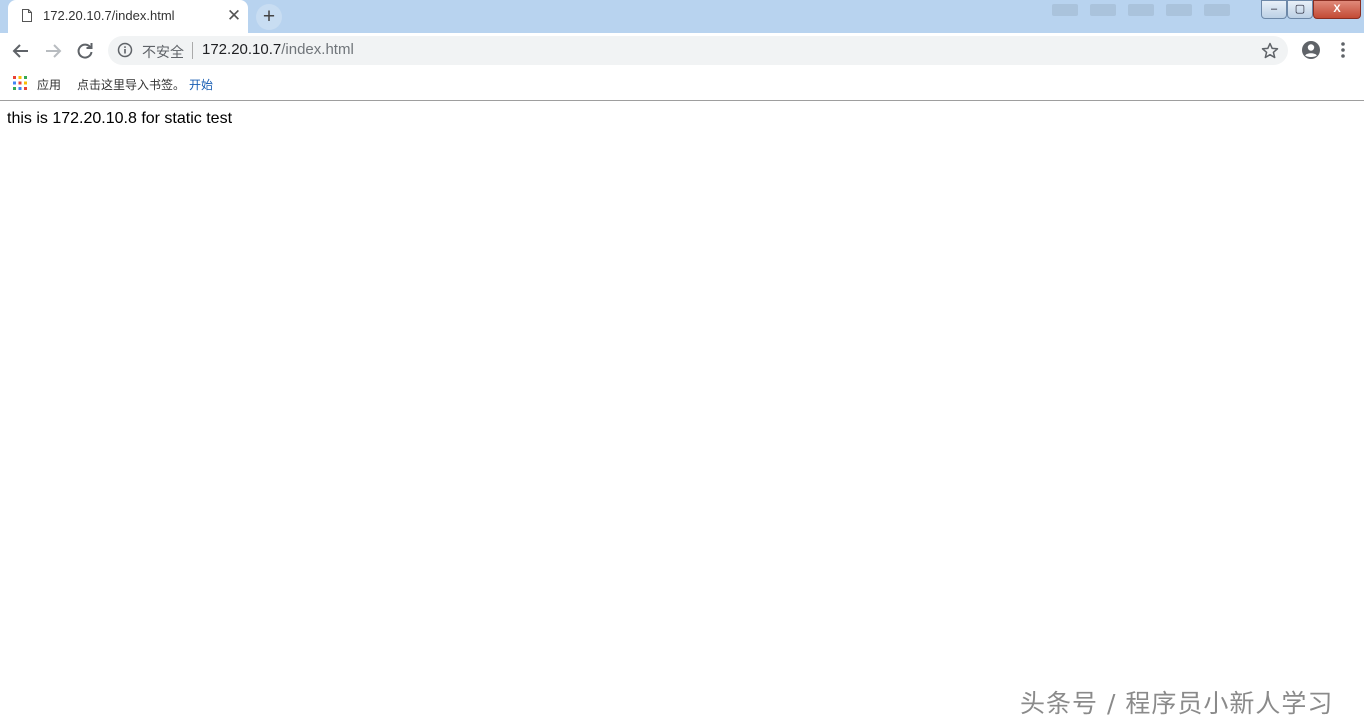 The image size is (1364, 724). What do you see at coordinates (131, 85) in the screenshot?
I see `import-bookmarks-hint: 点击这里导入书签。` at bounding box center [131, 85].